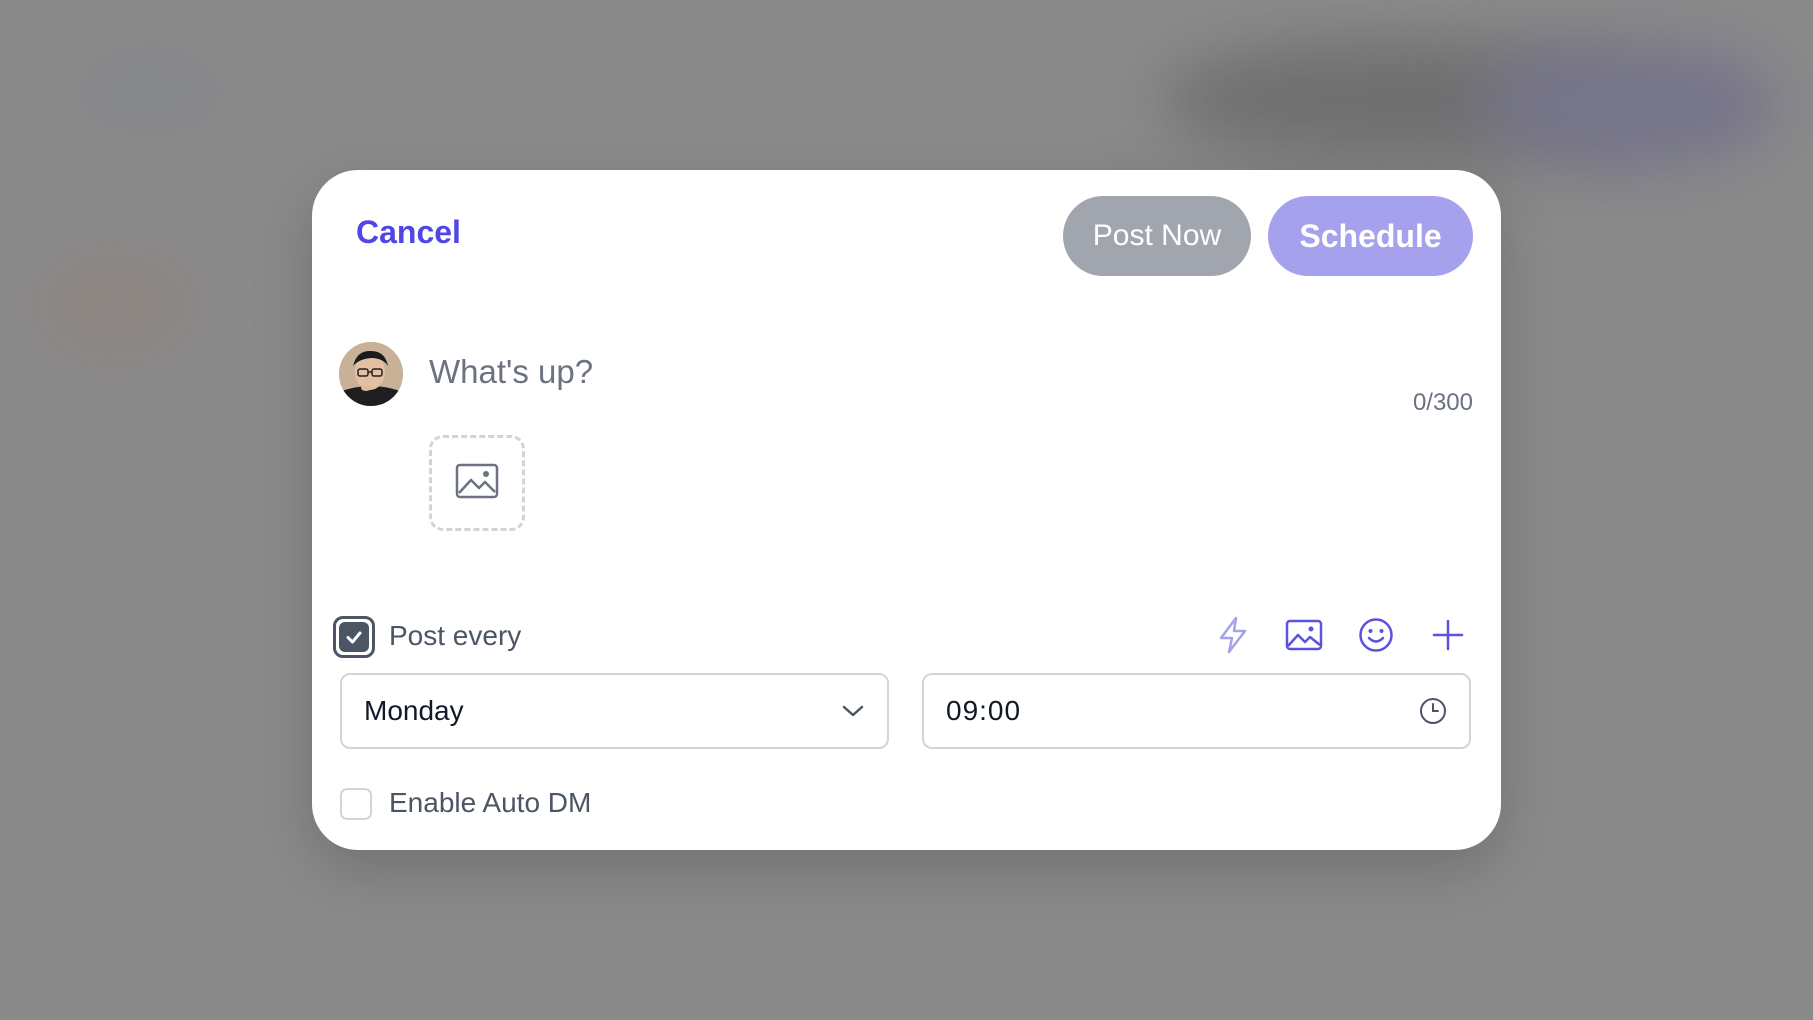  I want to click on add-button, so click(1448, 635).